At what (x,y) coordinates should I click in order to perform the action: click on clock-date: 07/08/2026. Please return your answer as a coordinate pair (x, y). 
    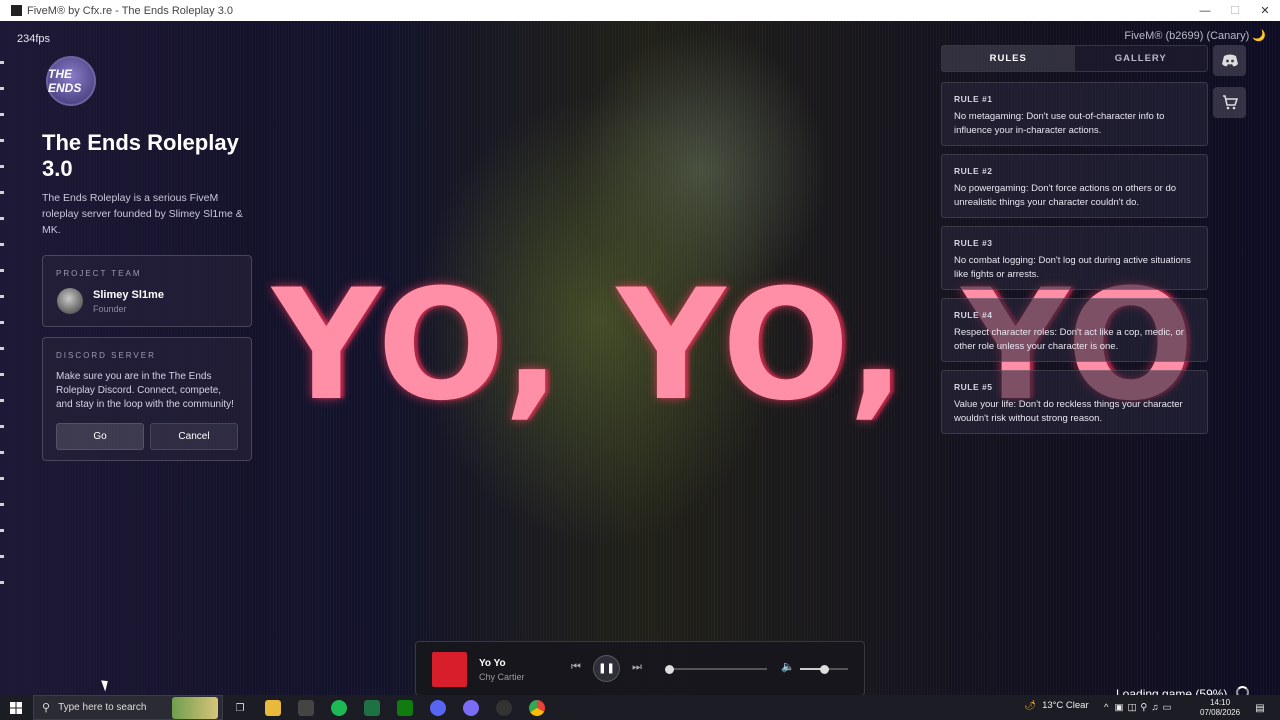
    Looking at the image, I should click on (1220, 712).